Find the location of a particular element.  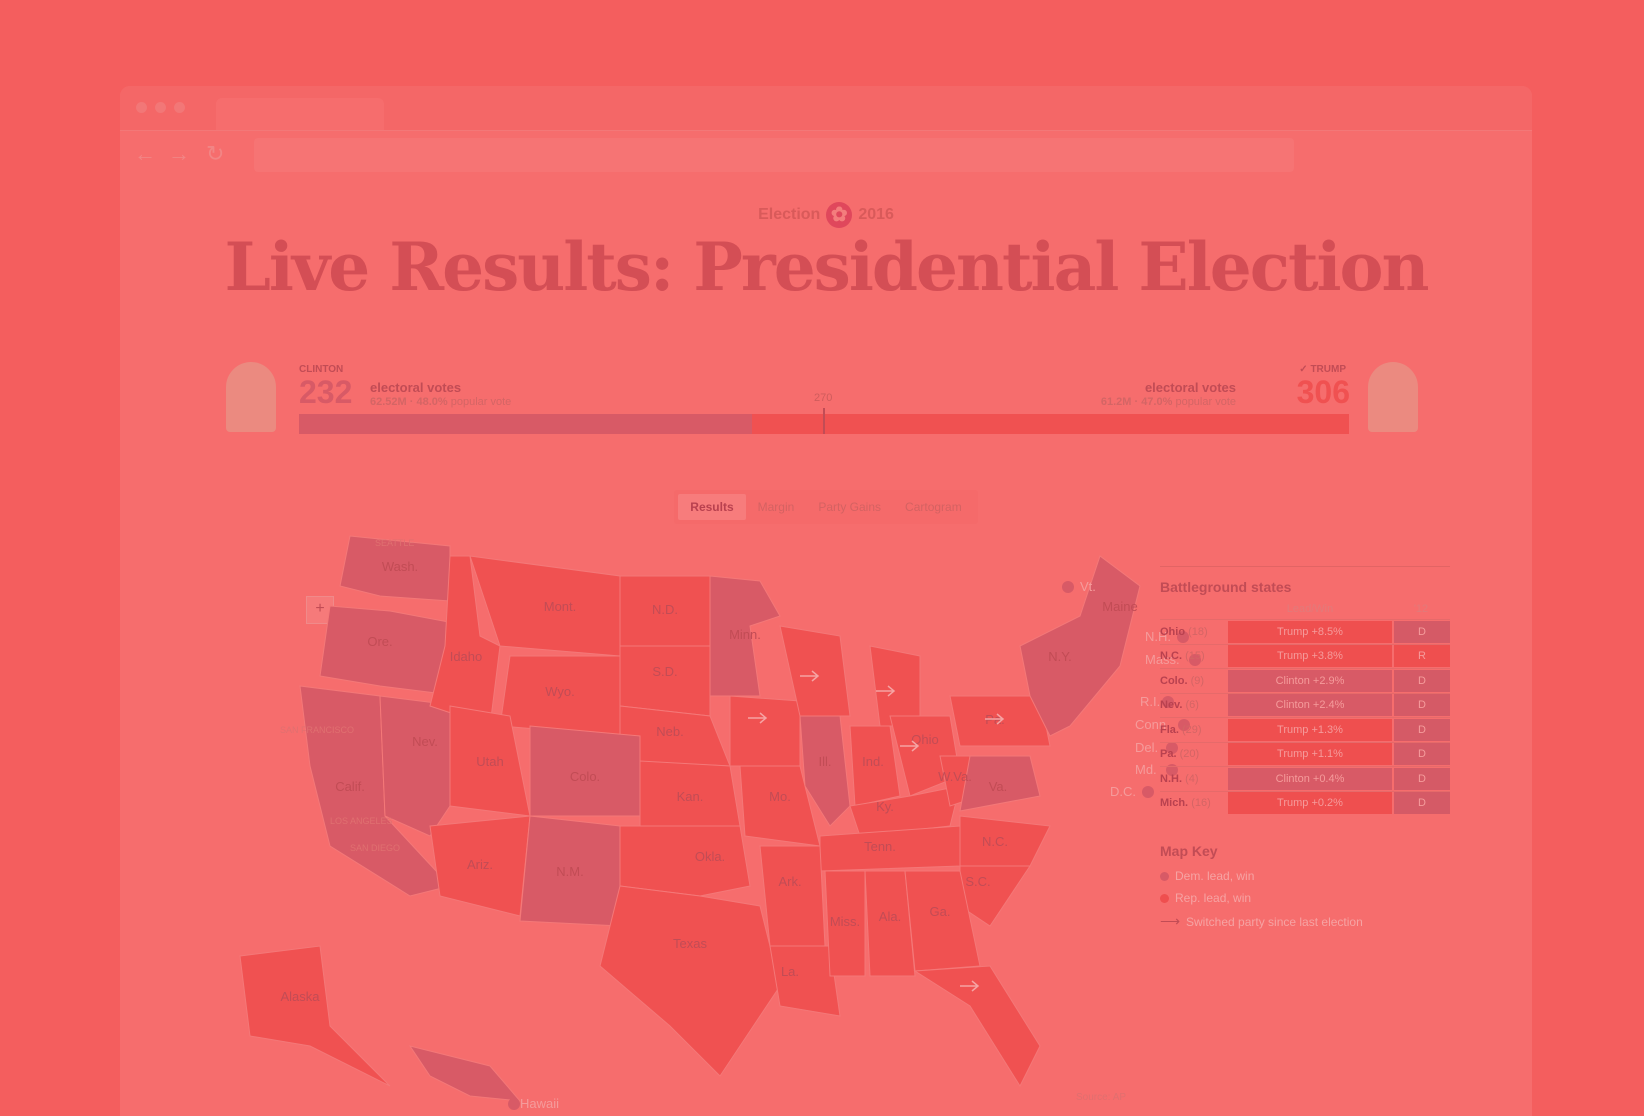

clinton-electoral-label: electoral votes is located at coordinates (416, 387).